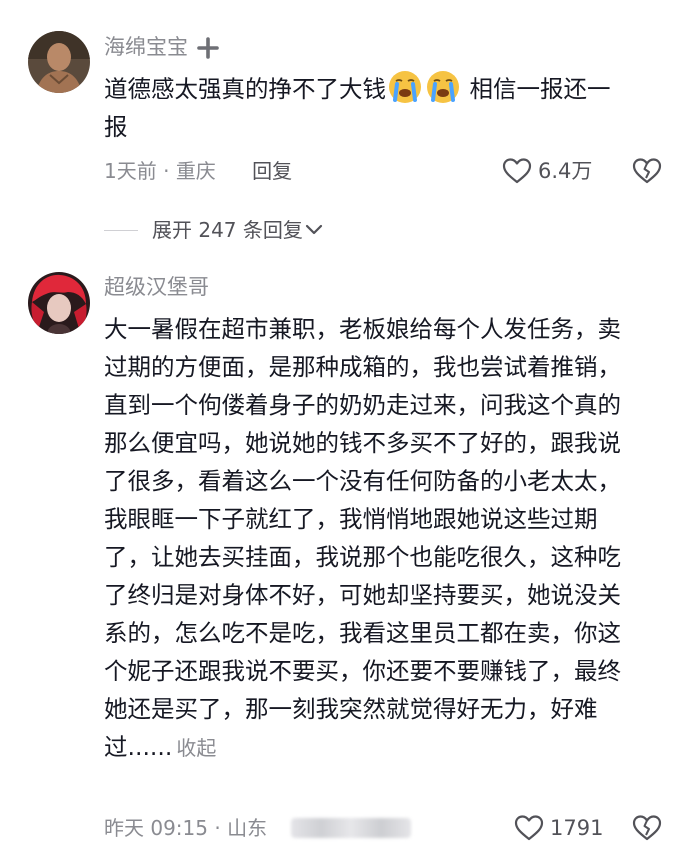 The width and height of the screenshot is (690, 848). I want to click on comment-line: 过...... 收起, so click(384, 747).